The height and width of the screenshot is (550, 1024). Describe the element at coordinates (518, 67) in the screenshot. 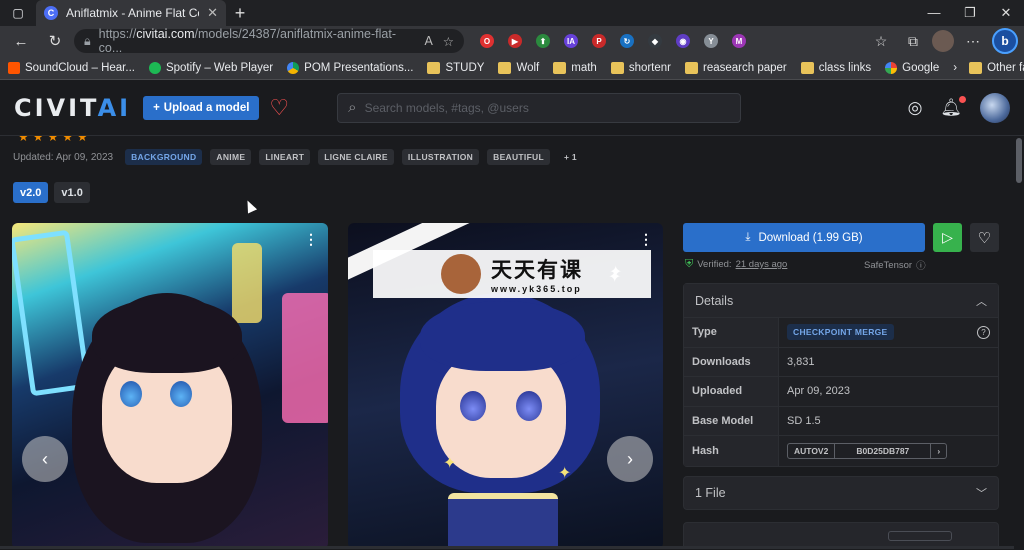

I see `bookmark-wolf: Wolf` at that location.